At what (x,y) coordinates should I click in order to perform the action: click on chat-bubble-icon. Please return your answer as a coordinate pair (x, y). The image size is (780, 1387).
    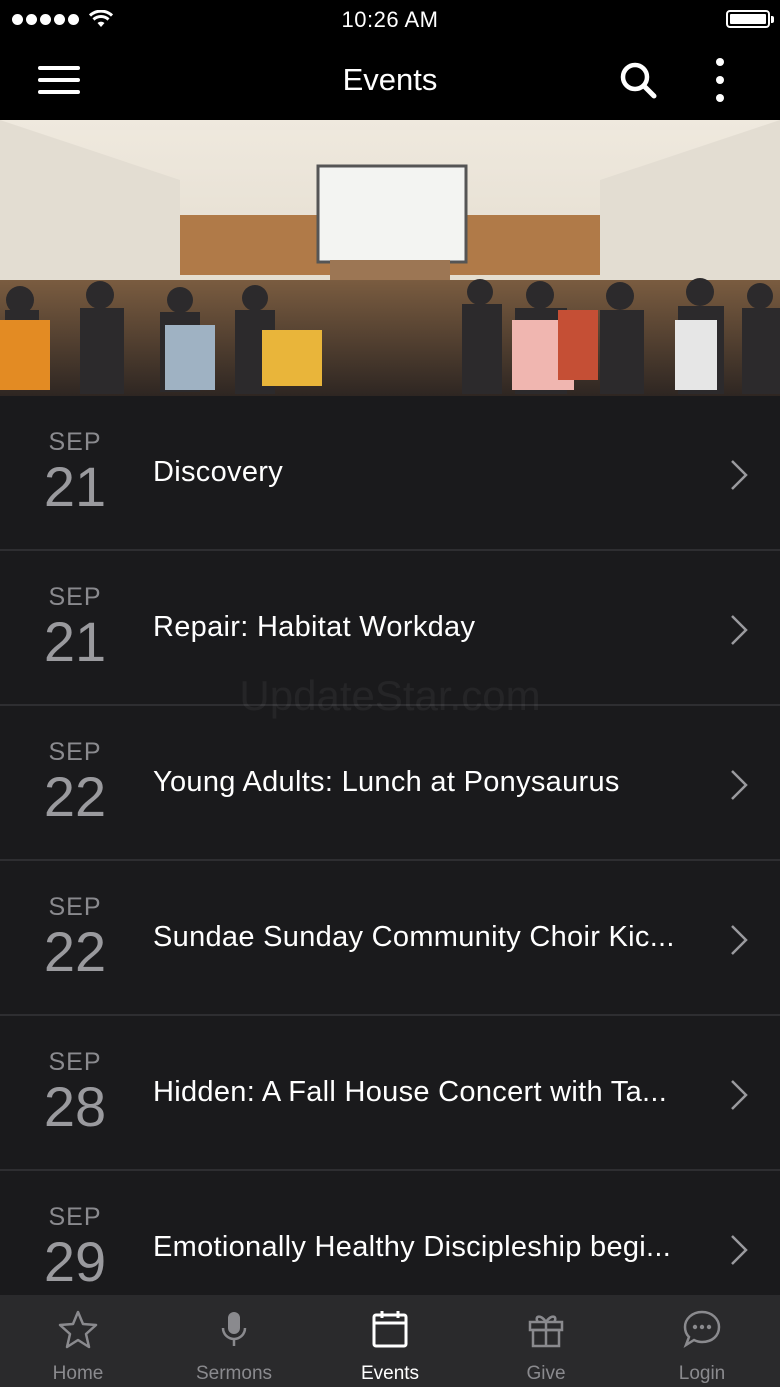
    Looking at the image, I should click on (702, 1329).